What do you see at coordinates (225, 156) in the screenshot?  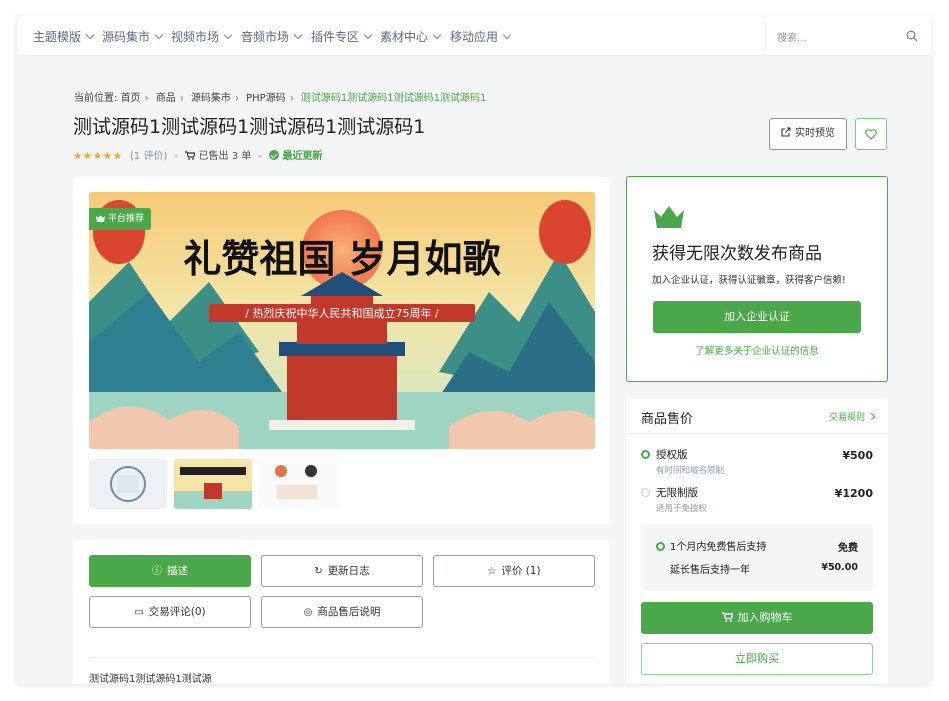 I see `sold-count: 已售出 3 单` at bounding box center [225, 156].